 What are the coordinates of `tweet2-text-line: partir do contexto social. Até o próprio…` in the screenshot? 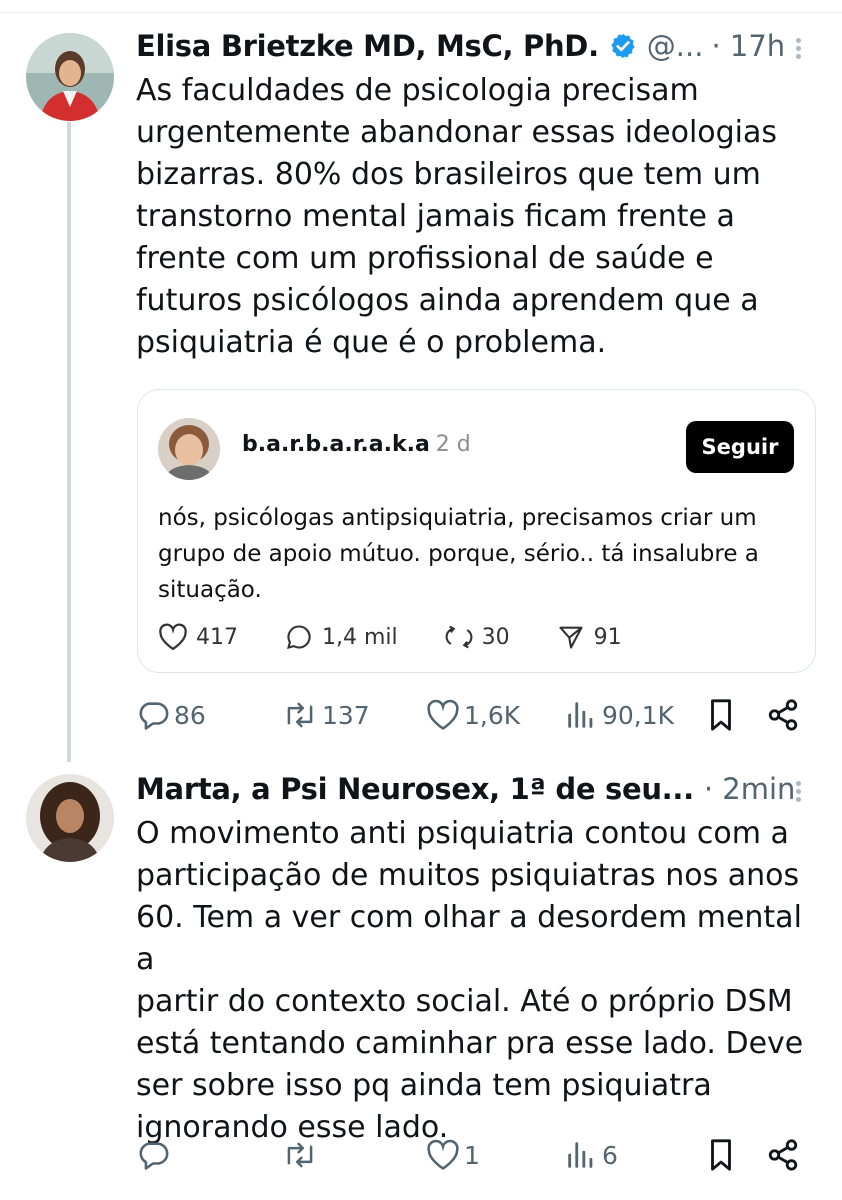 It's located at (464, 1001).